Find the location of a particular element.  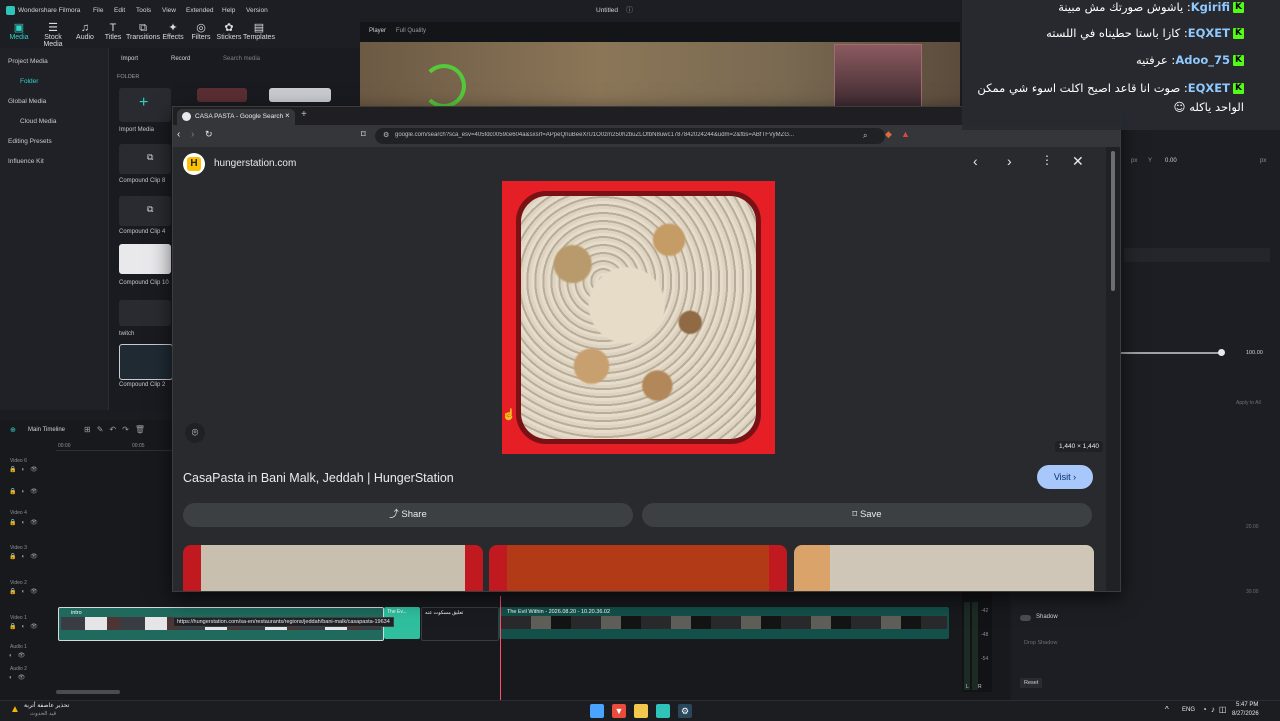

language-indicator: ENG is located at coordinates (1188, 710).